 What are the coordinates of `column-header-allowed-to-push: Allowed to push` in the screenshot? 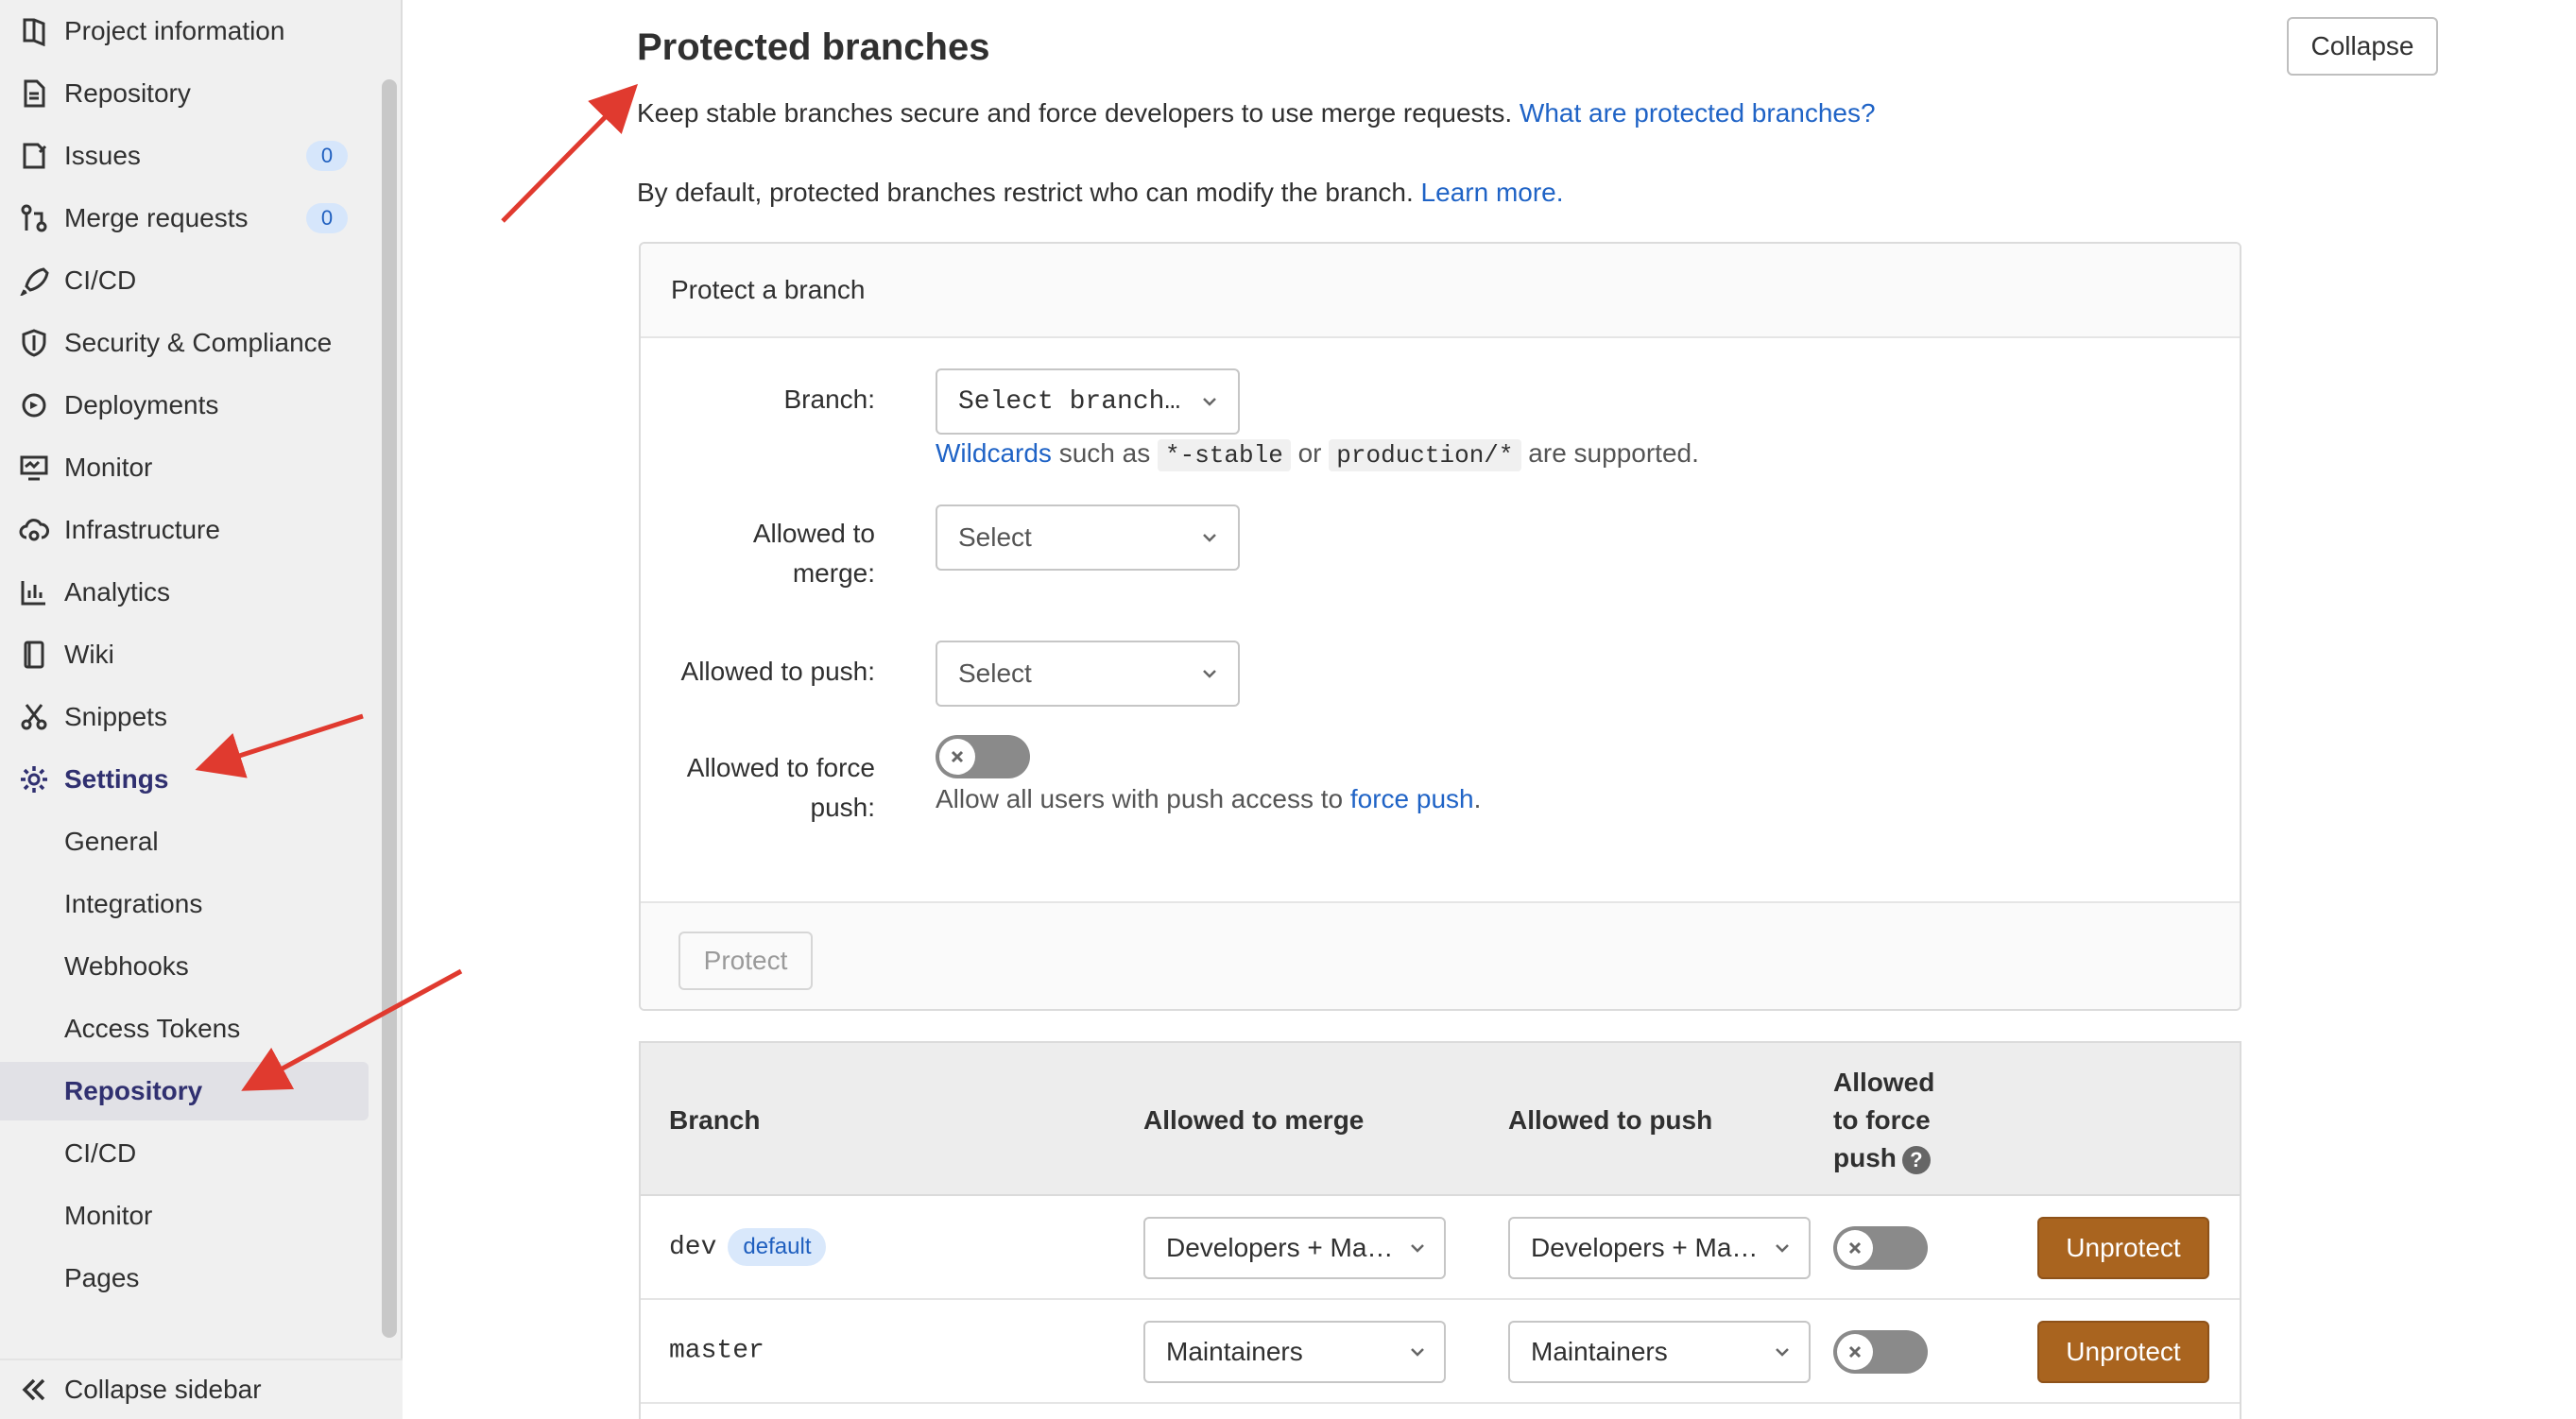 It's located at (1610, 1120).